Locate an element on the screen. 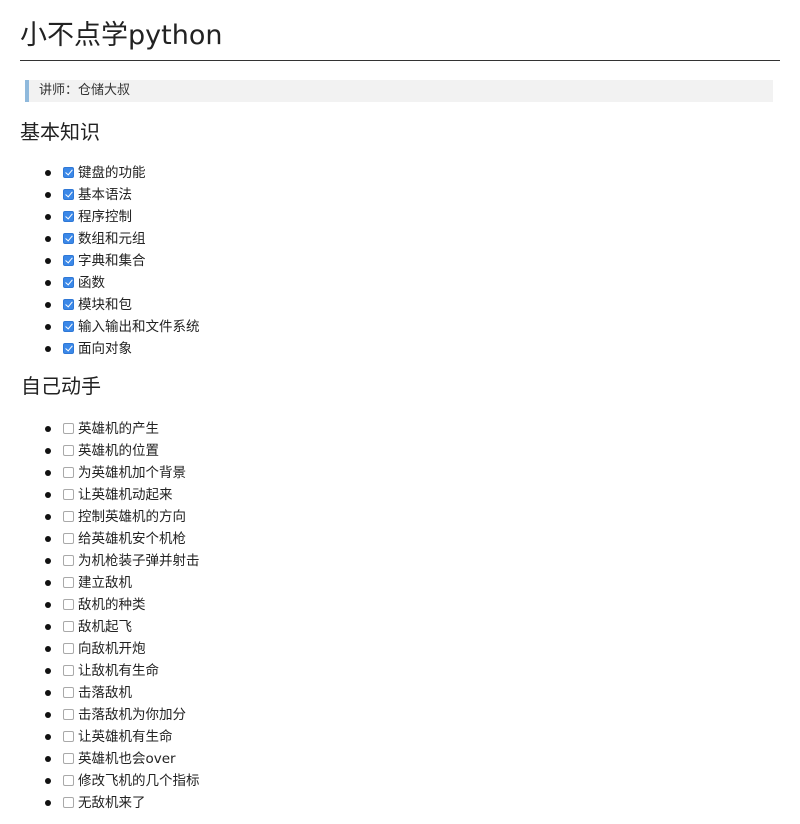 The height and width of the screenshot is (824, 800). task-list-item: 字典和集合 is located at coordinates (400, 261).